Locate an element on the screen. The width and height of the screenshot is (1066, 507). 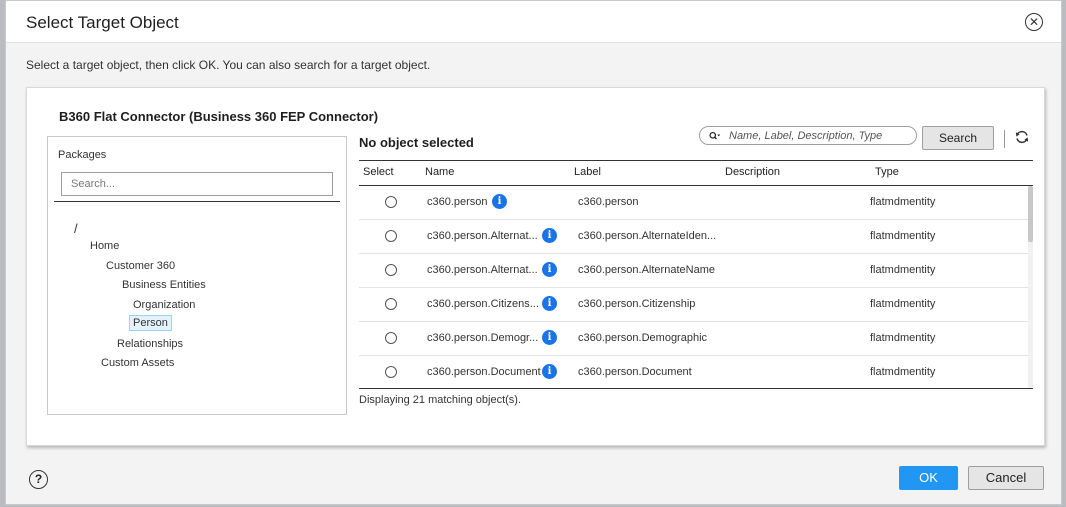
toolbar-divider is located at coordinates (1004, 139).